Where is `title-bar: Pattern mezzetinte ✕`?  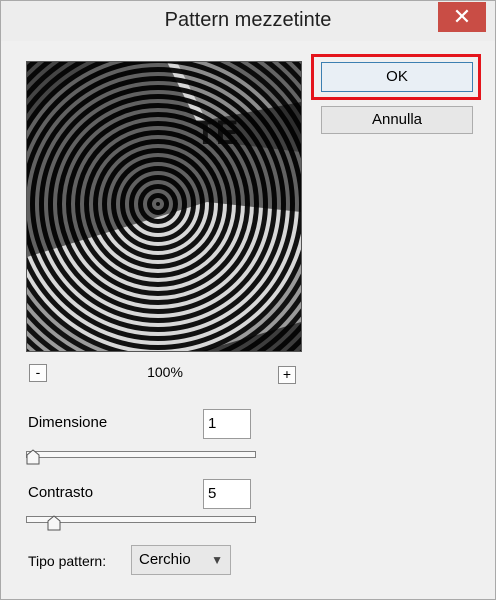 title-bar: Pattern mezzetinte ✕ is located at coordinates (248, 21).